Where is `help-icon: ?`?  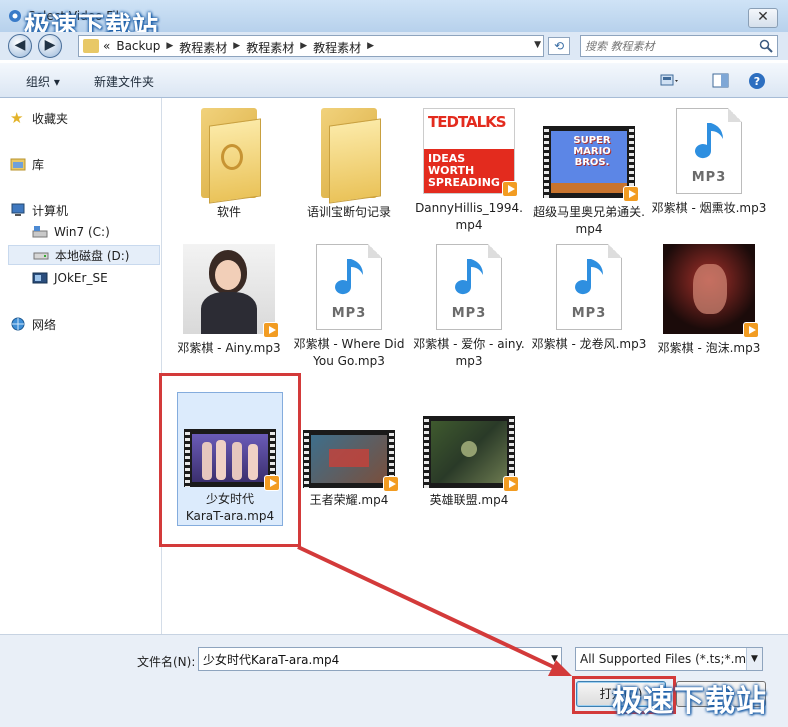
help-icon: ? is located at coordinates (757, 81).